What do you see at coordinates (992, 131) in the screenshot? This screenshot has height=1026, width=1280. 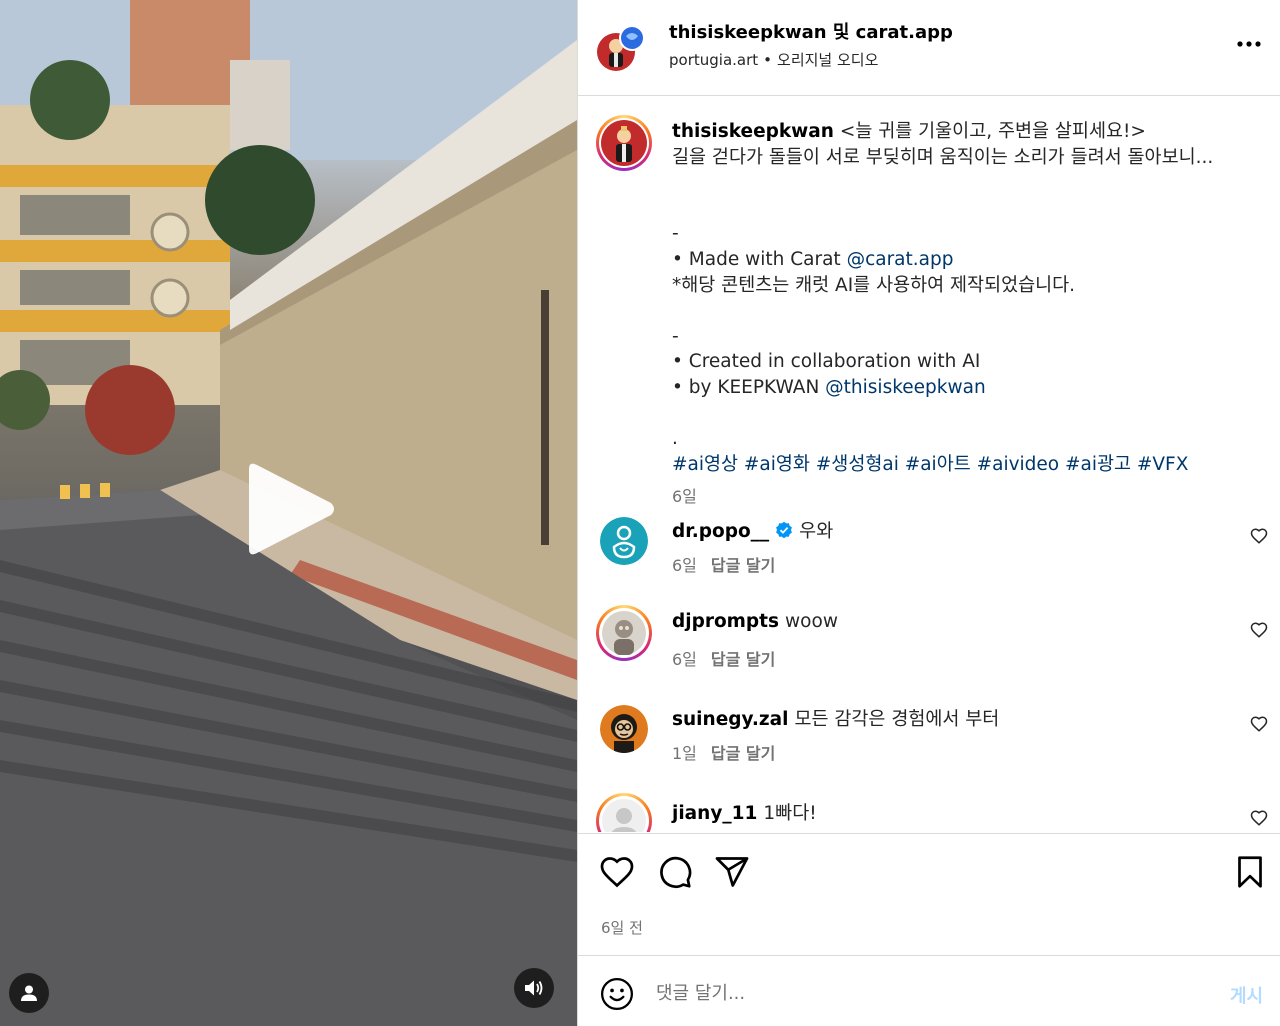 I see `caption-title: <늘 귀를 기울이고, 주변을 살피세요!>` at bounding box center [992, 131].